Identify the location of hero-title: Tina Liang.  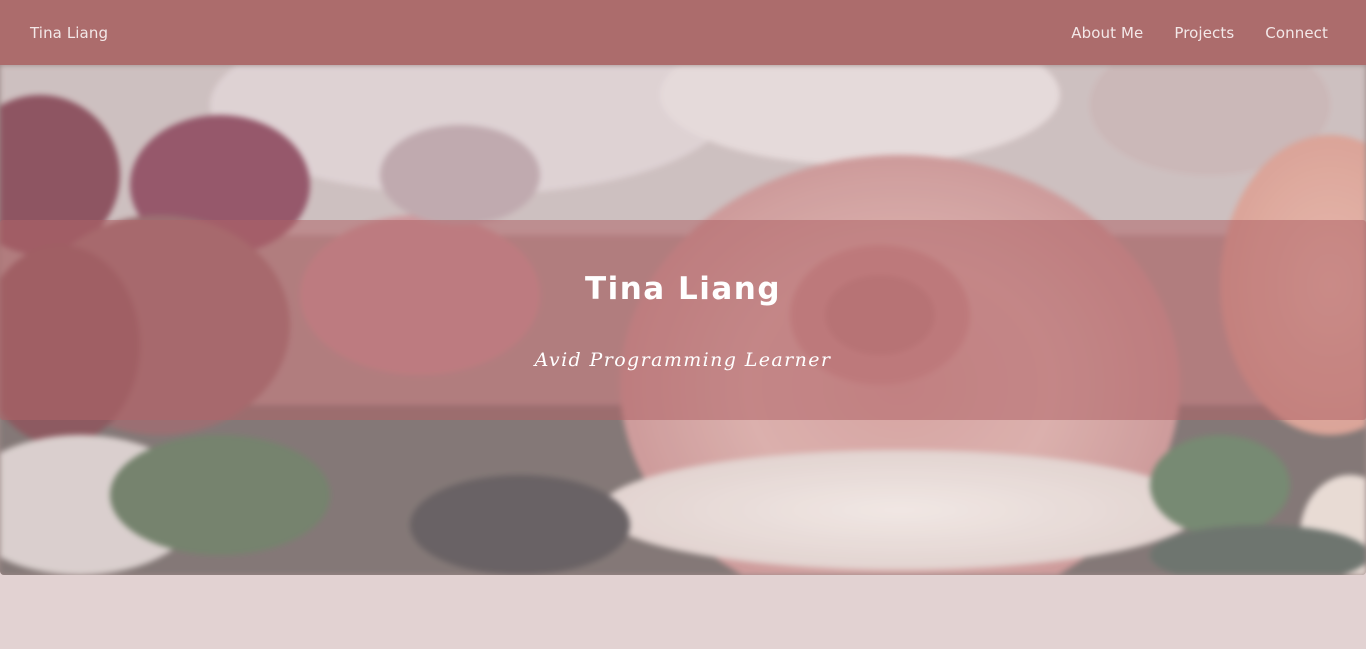
(683, 289).